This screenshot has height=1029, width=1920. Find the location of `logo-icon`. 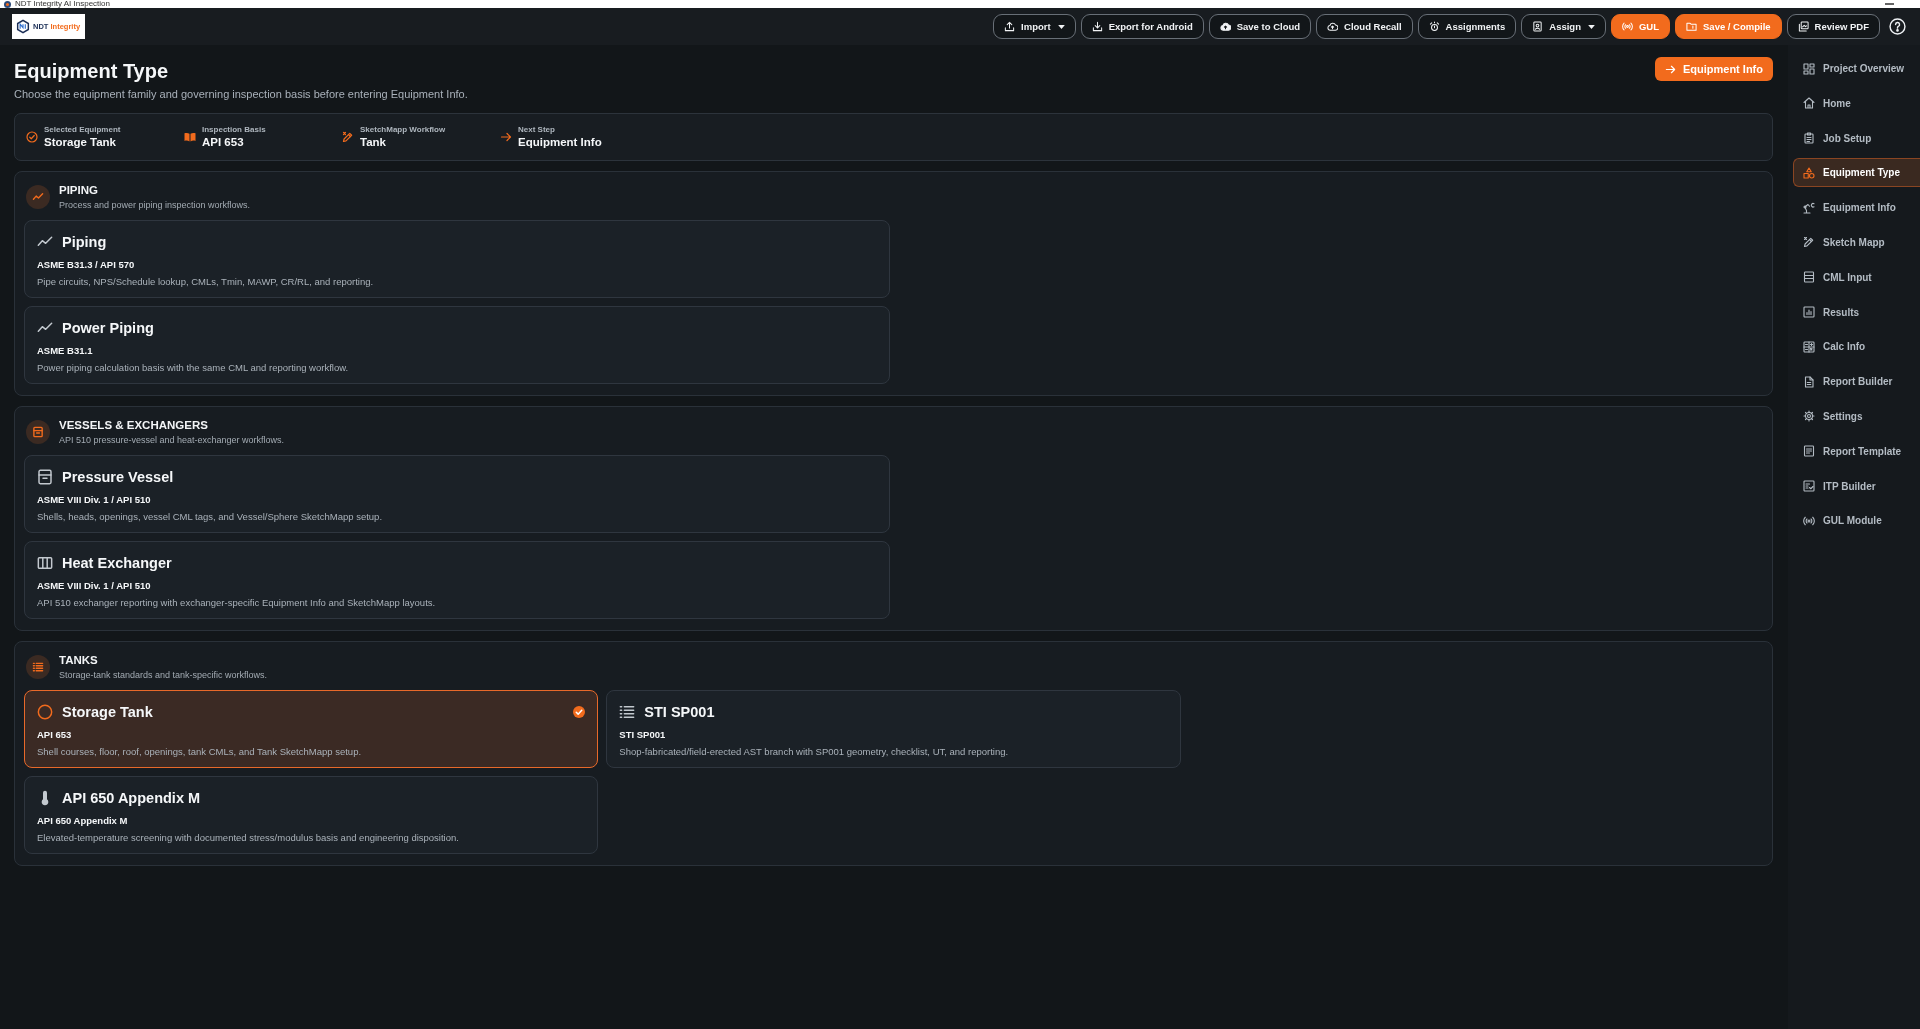

logo-icon is located at coordinates (23, 26).